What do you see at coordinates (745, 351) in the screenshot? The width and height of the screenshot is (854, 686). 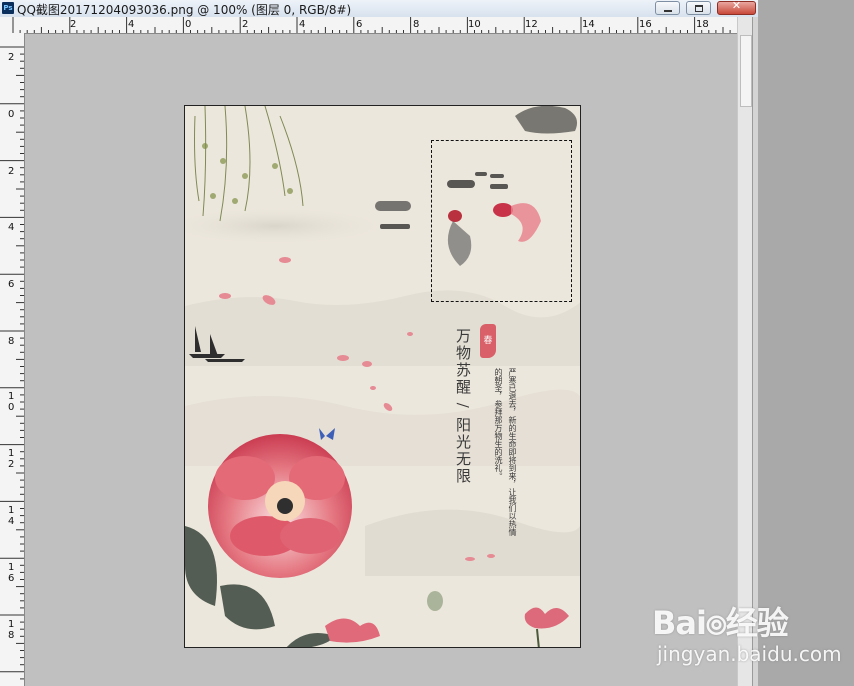 I see `vertical-scrollbar` at bounding box center [745, 351].